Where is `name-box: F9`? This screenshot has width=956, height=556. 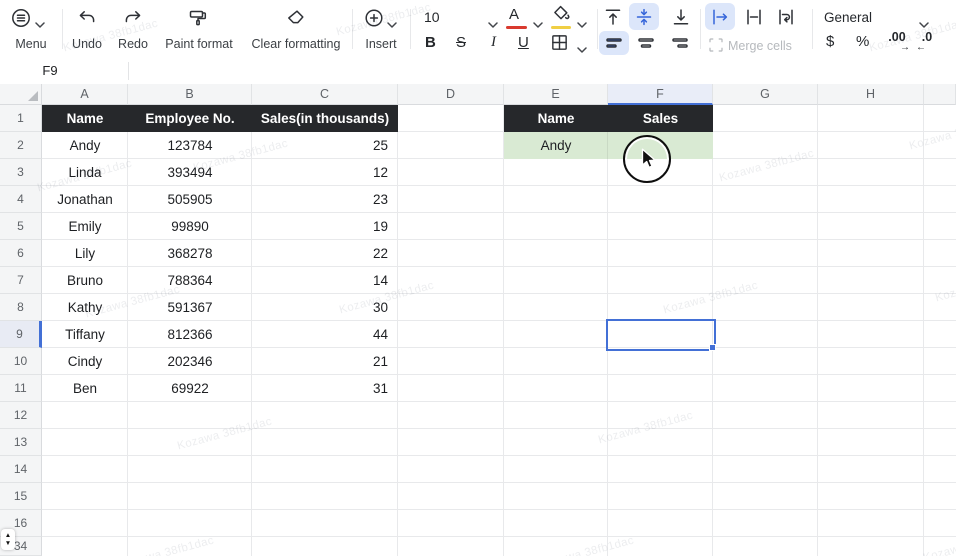
name-box: F9 is located at coordinates (50, 71).